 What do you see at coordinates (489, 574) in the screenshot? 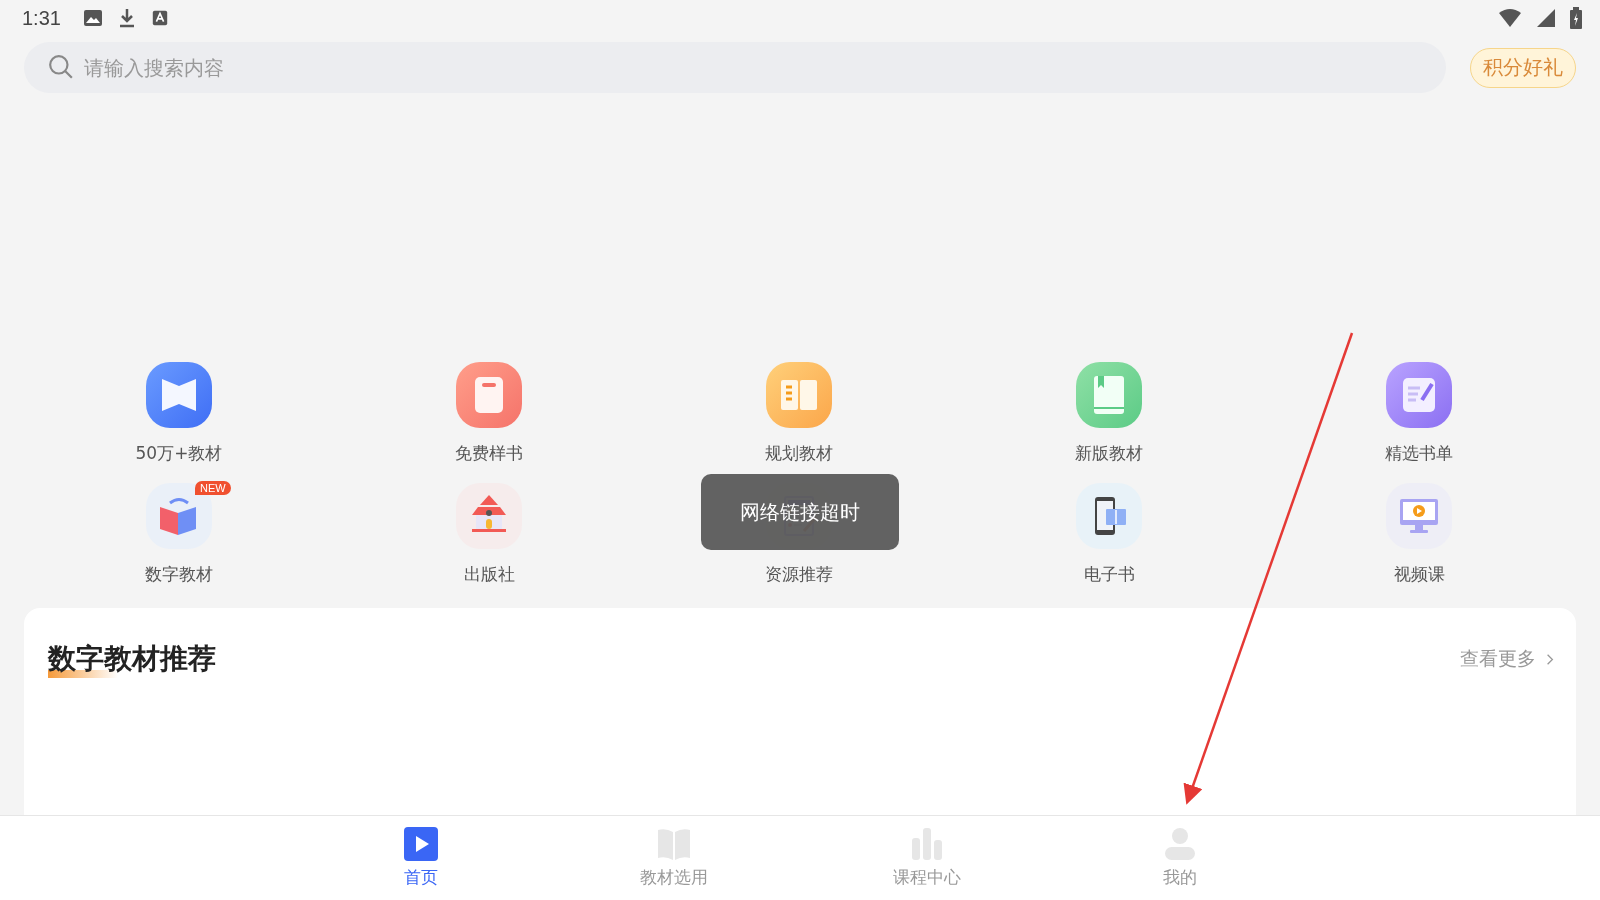
I see `category-label: 出版社` at bounding box center [489, 574].